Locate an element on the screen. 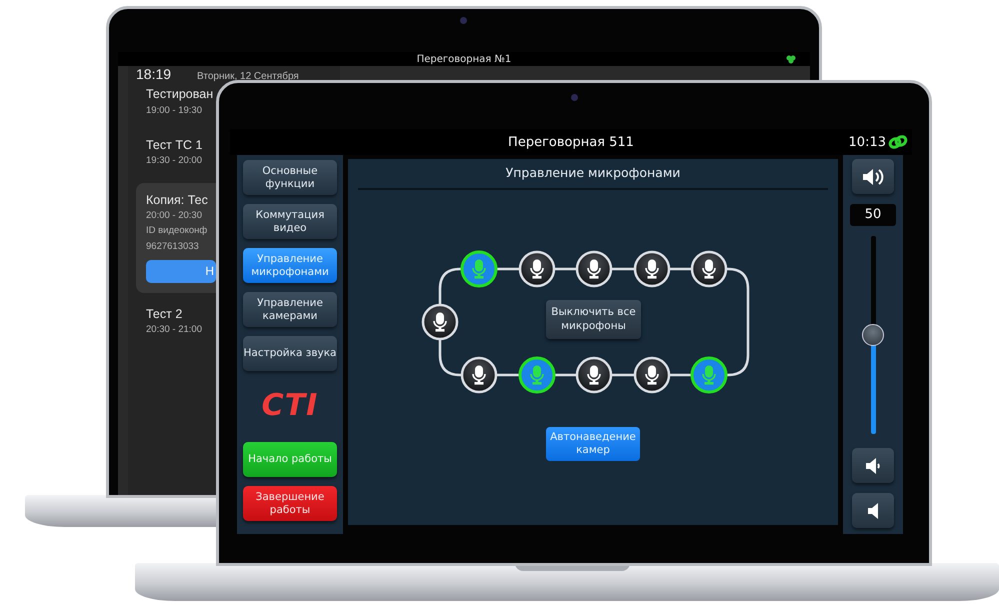 This screenshot has width=999, height=615. mute-button is located at coordinates (873, 510).